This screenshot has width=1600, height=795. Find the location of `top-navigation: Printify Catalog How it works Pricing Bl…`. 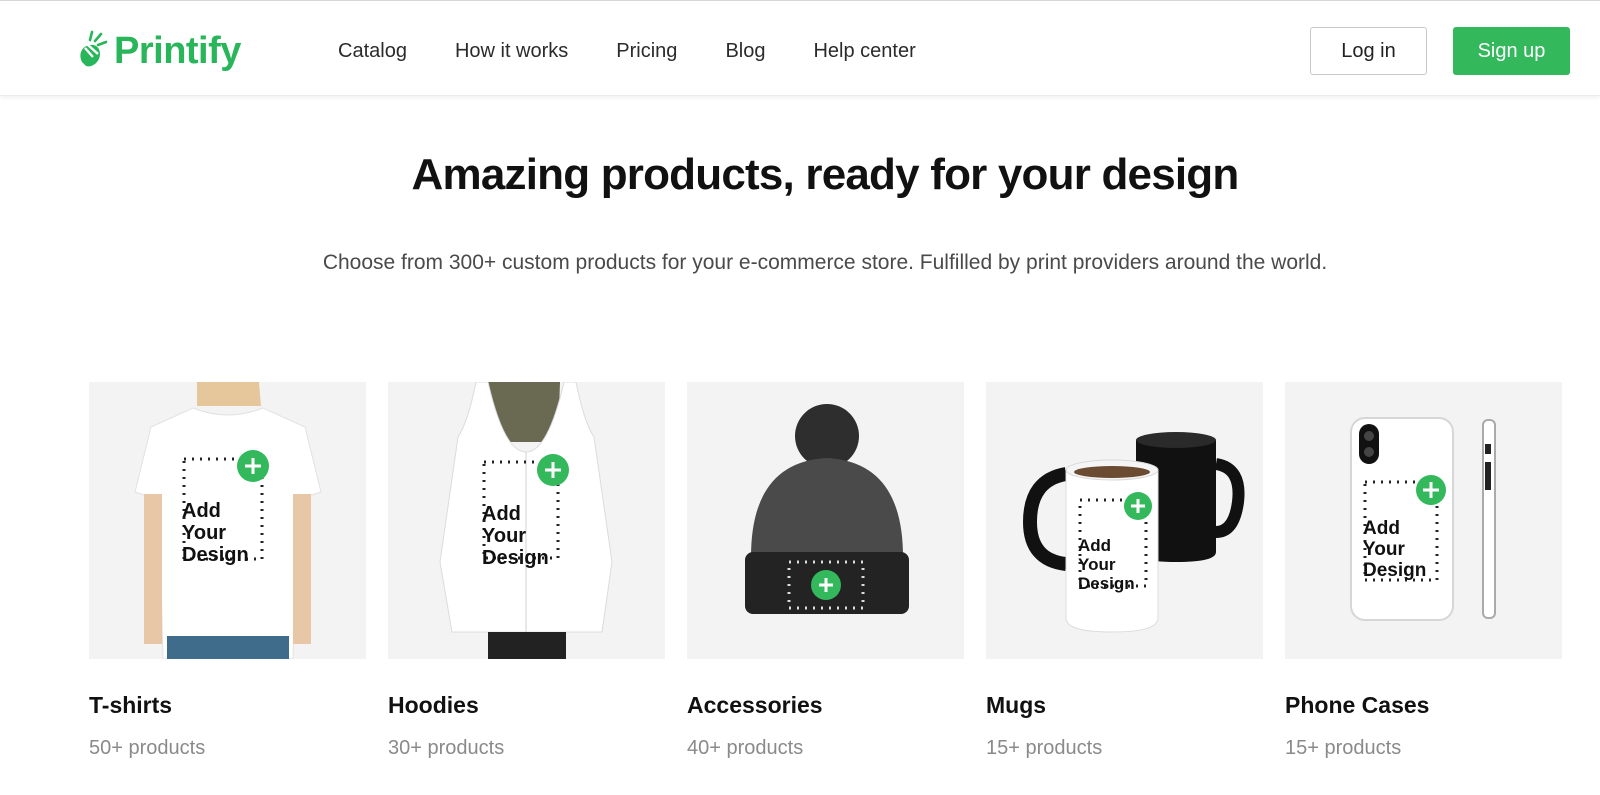

top-navigation: Printify Catalog How it works Pricing Bl… is located at coordinates (800, 50).